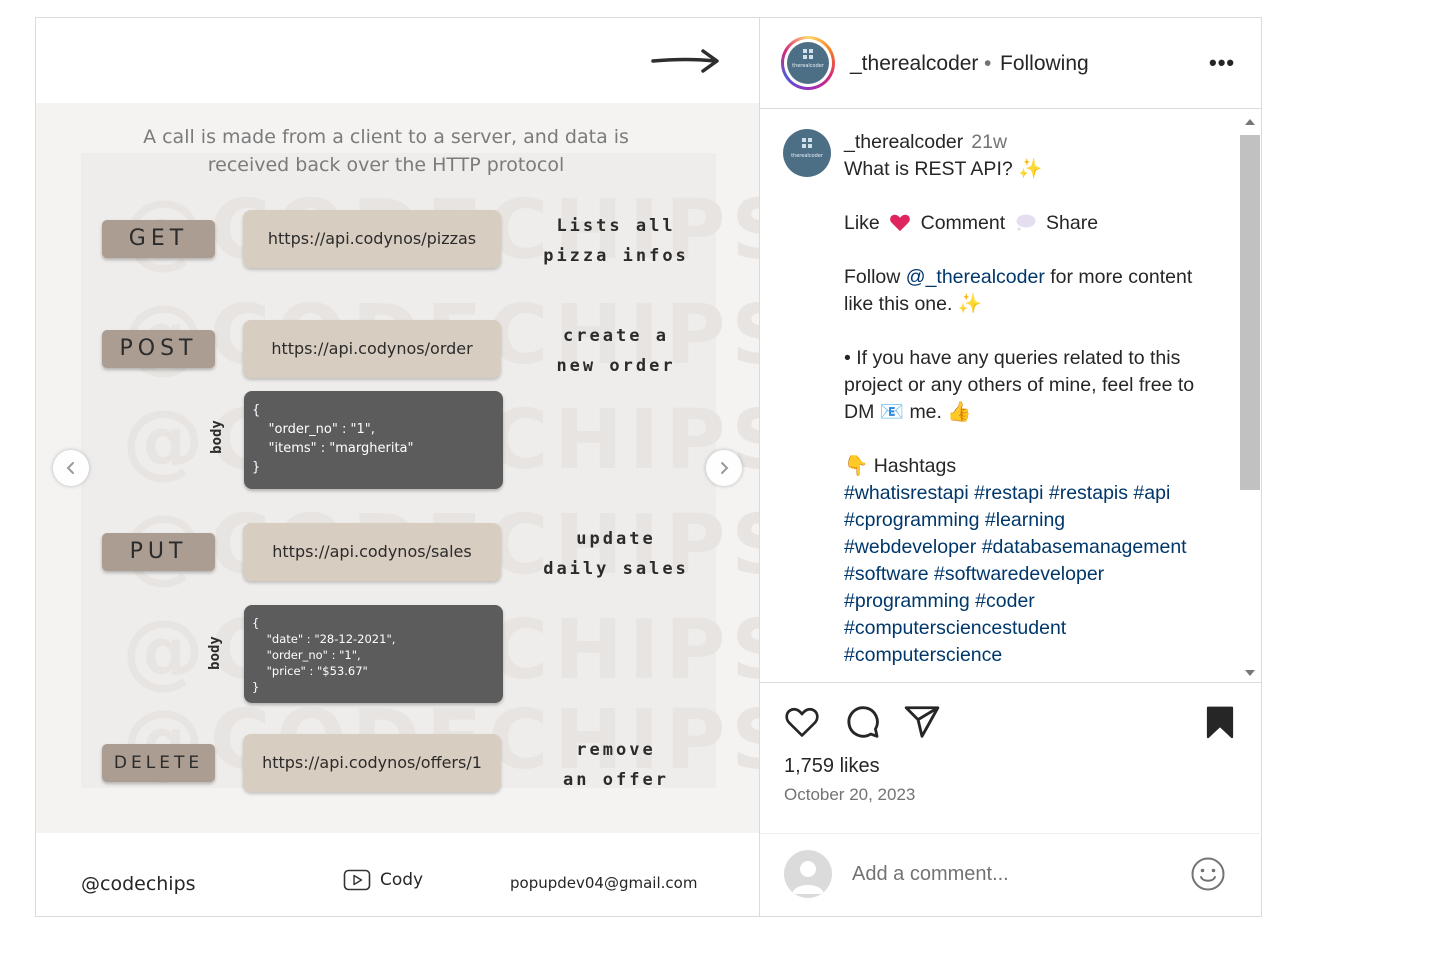 This screenshot has width=1446, height=973. What do you see at coordinates (1008, 493) in the screenshot?
I see `hashtag-link: #restapi` at bounding box center [1008, 493].